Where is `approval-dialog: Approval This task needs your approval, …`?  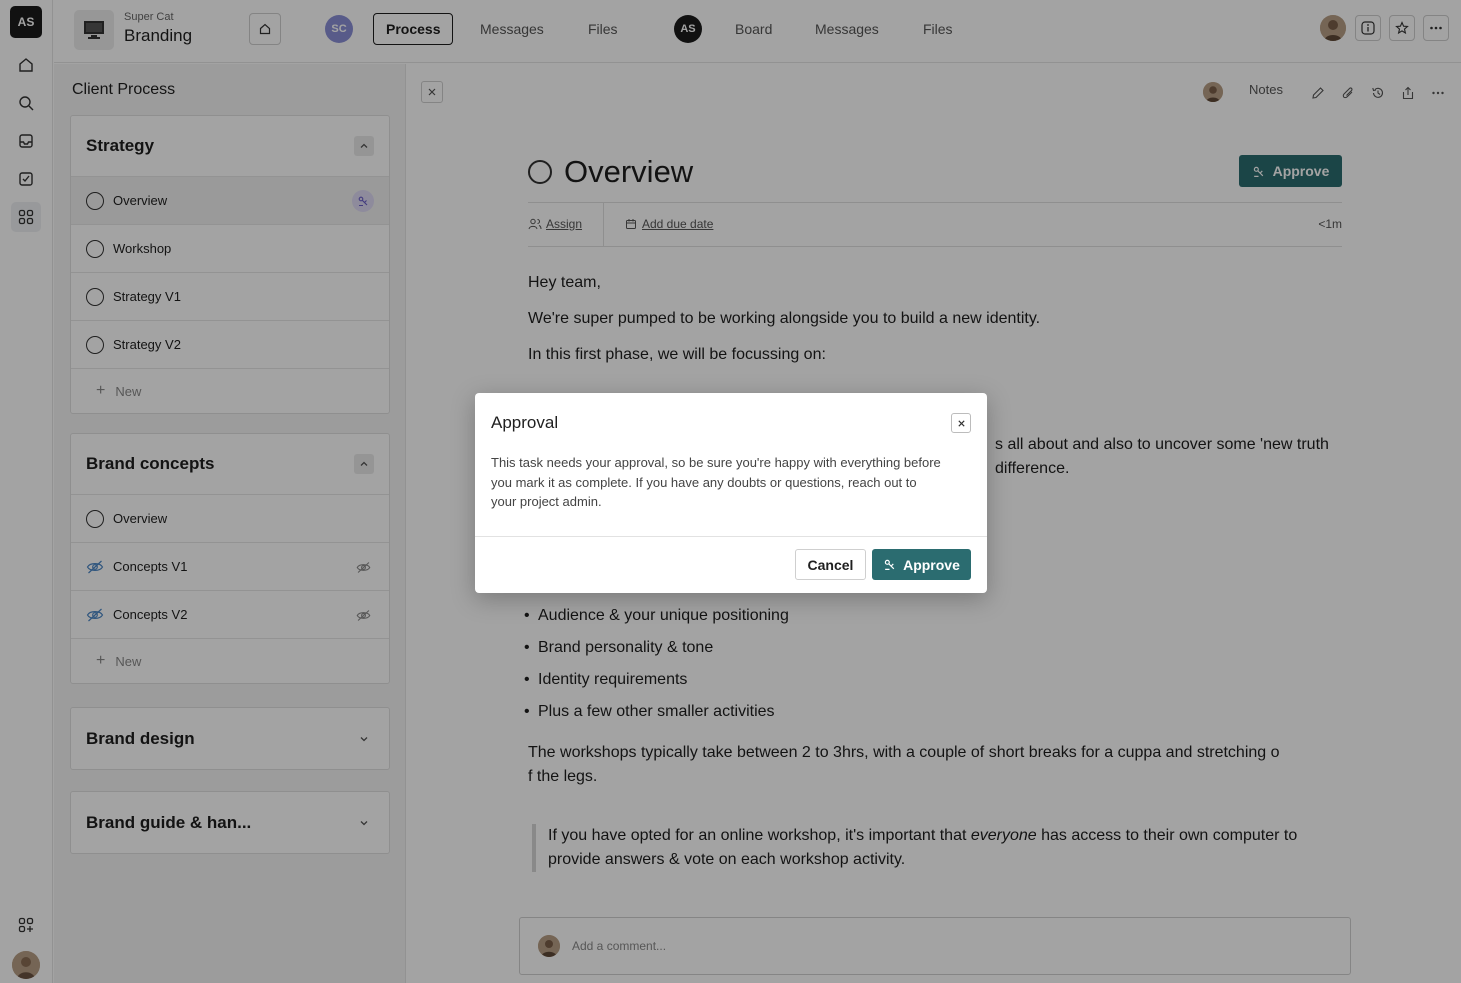
approval-dialog: Approval This task needs your approval, … is located at coordinates (731, 493).